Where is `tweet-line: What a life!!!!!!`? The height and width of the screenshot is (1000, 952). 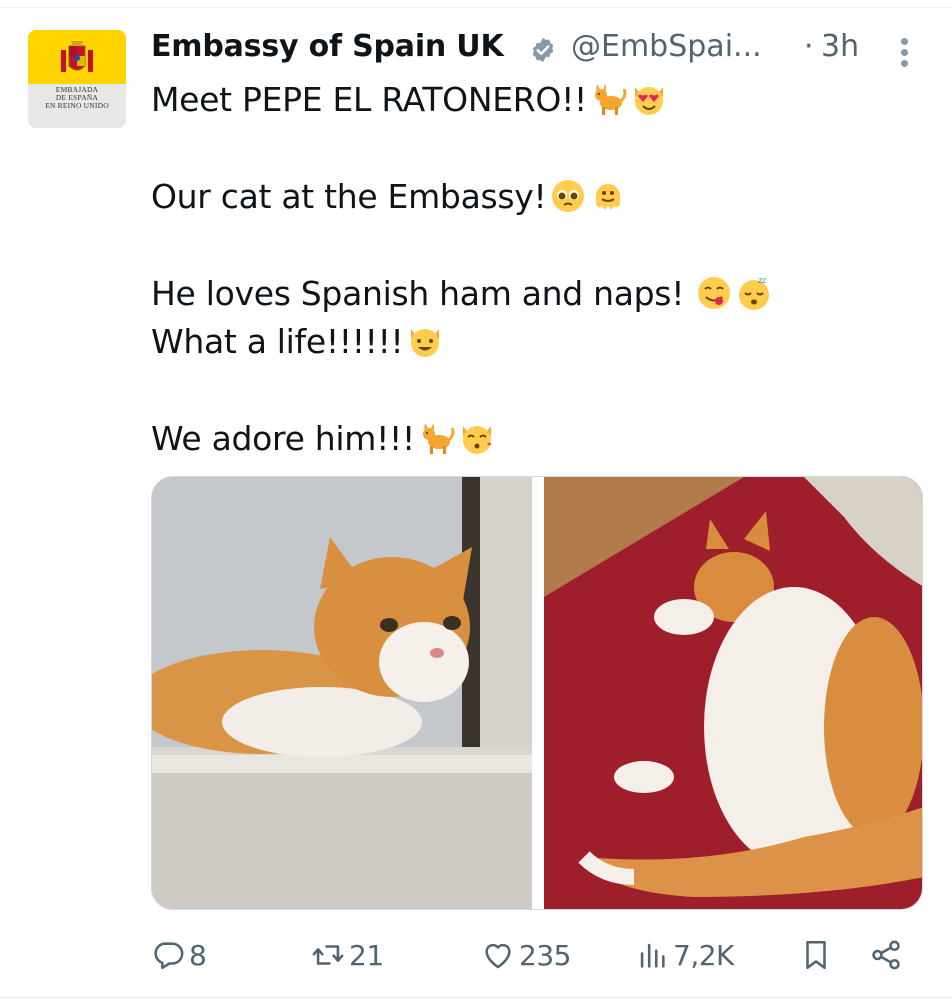 tweet-line: What a life!!!!!! is located at coordinates (541, 342).